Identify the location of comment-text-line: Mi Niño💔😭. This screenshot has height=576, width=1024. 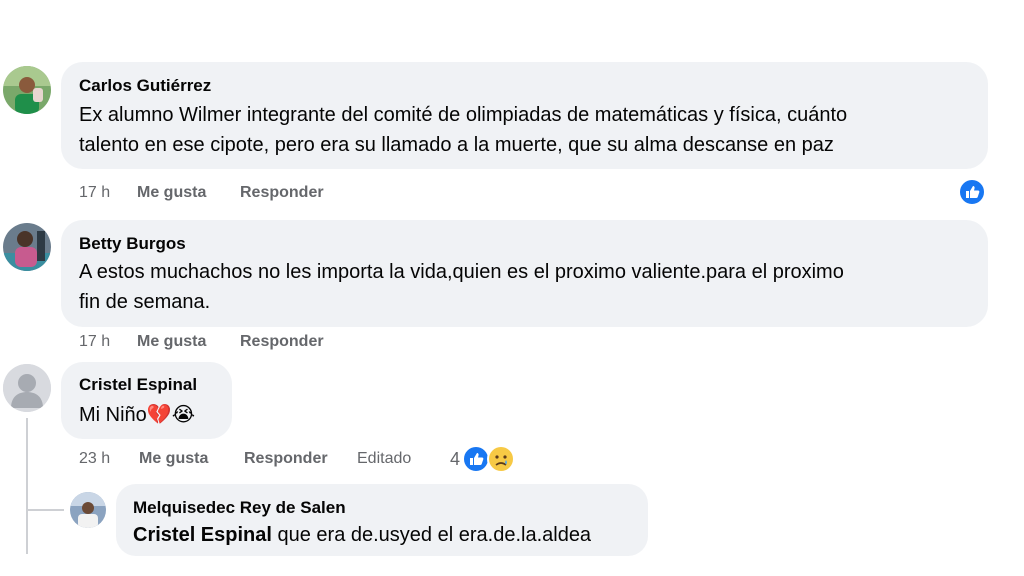
(137, 414).